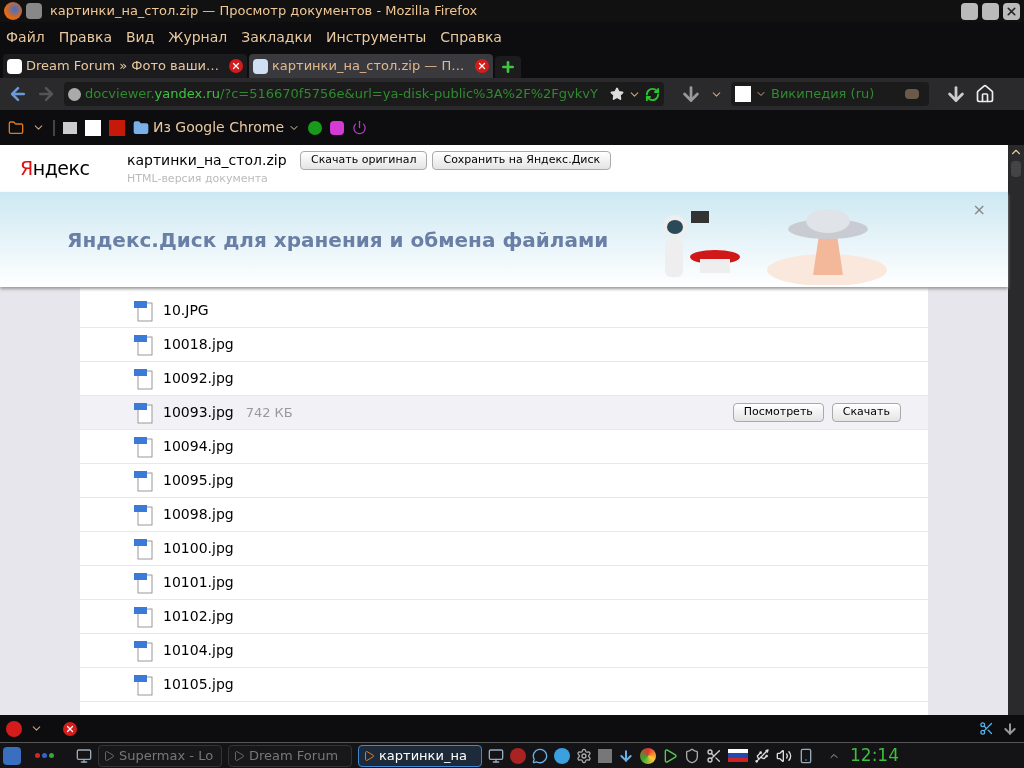 The height and width of the screenshot is (768, 1024). I want to click on plus-icon, so click(508, 67).